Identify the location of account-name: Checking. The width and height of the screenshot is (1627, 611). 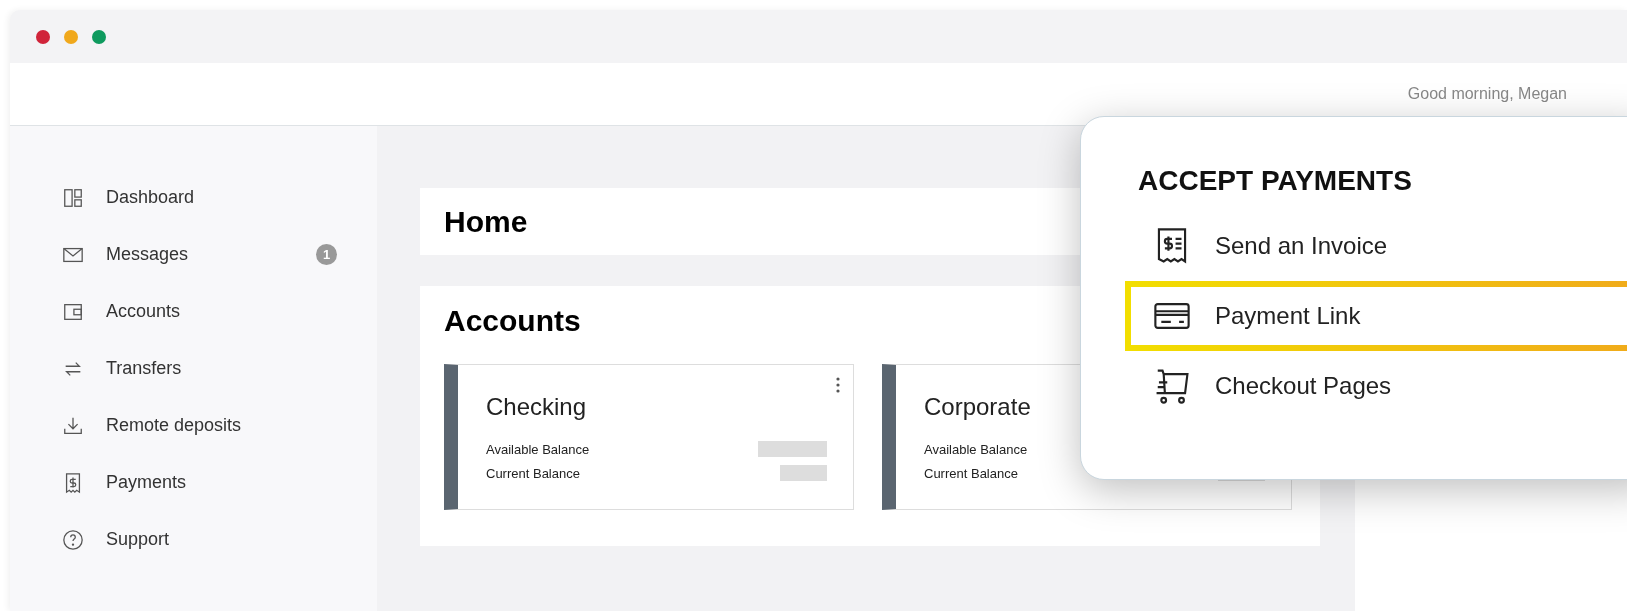
(537, 407).